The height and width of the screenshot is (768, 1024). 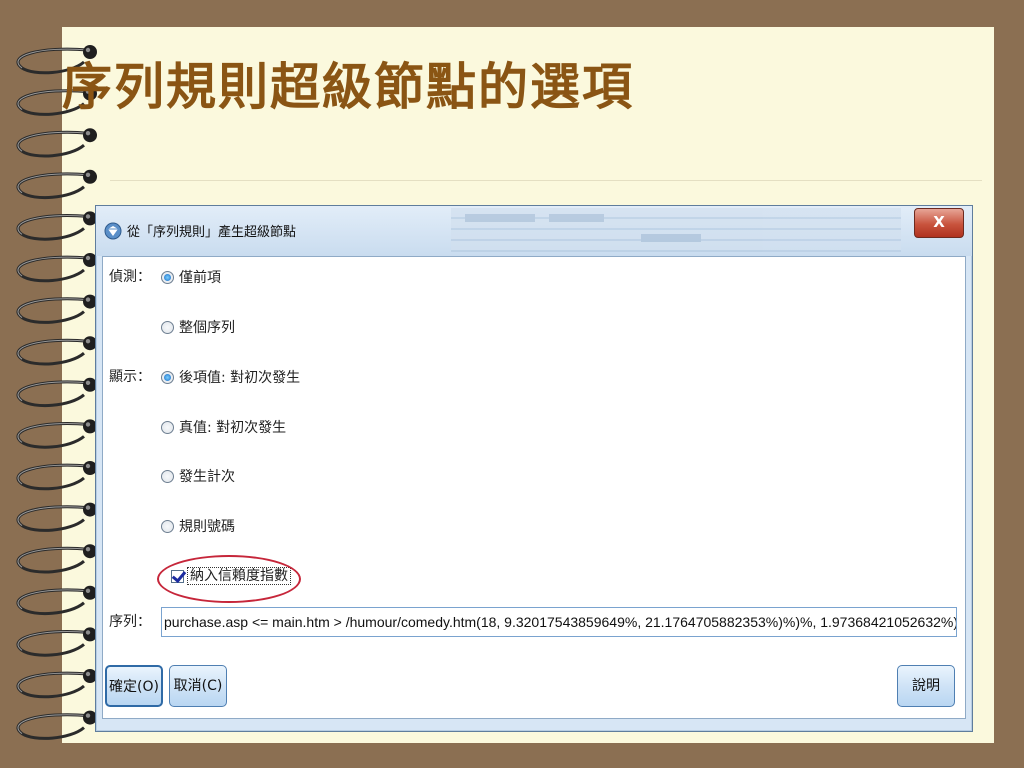 I want to click on radio-antecedents-only: 僅前項, so click(x=191, y=277).